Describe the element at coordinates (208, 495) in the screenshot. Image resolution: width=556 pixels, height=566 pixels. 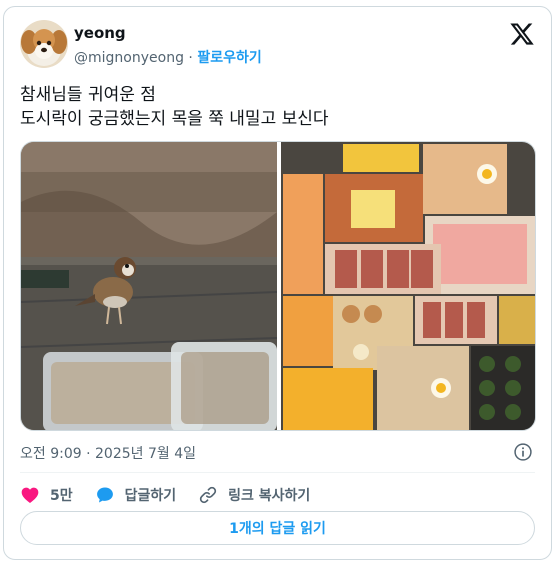
I see `link-icon` at that location.